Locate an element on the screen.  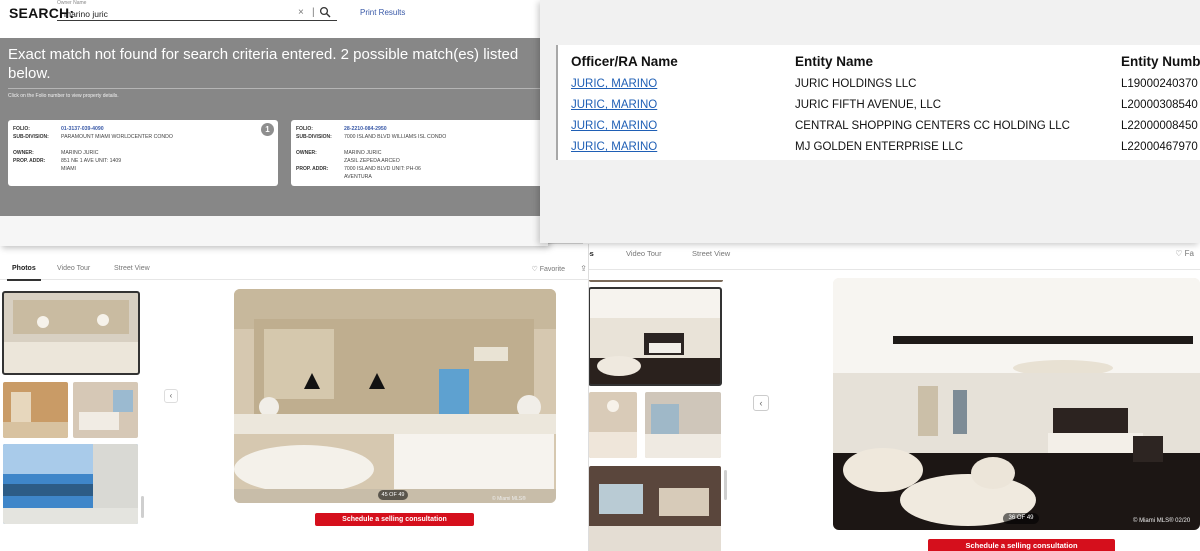
result-number-badge: 1 is located at coordinates (267, 129).